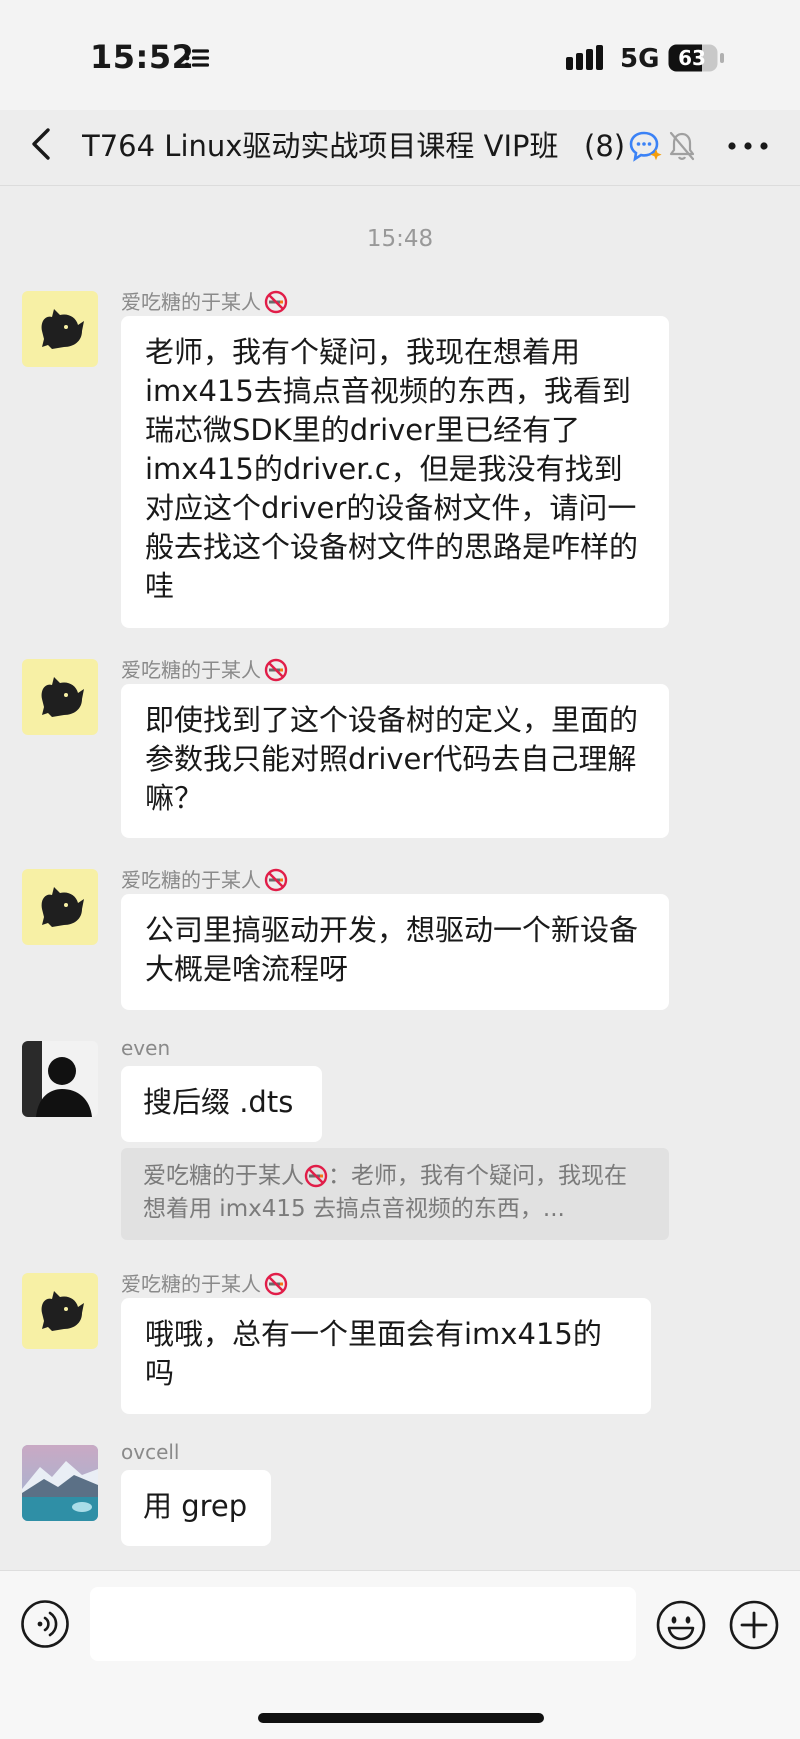 The image size is (800, 1739). I want to click on cellular-signal-icon, so click(584, 57).